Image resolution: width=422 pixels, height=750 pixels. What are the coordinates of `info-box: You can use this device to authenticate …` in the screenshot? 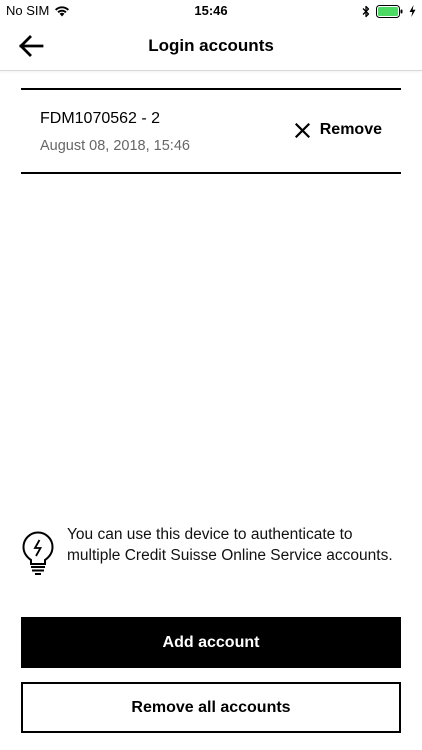 It's located at (211, 555).